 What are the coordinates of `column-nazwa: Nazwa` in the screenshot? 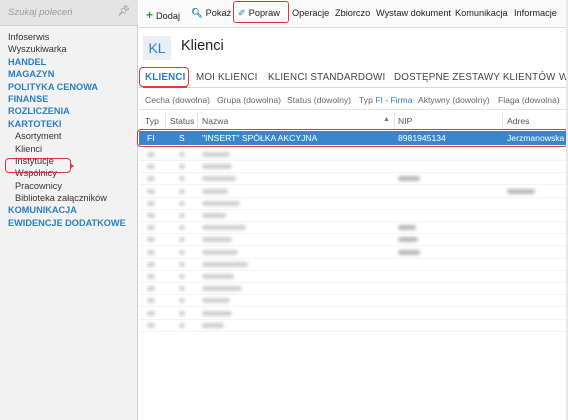 It's located at (215, 121).